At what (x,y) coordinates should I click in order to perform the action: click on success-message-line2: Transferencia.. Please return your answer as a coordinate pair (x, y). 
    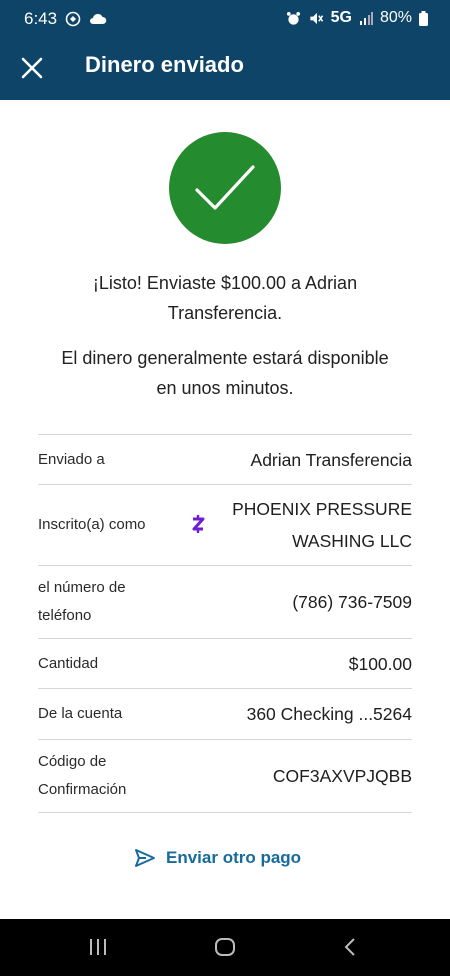
    Looking at the image, I should click on (225, 313).